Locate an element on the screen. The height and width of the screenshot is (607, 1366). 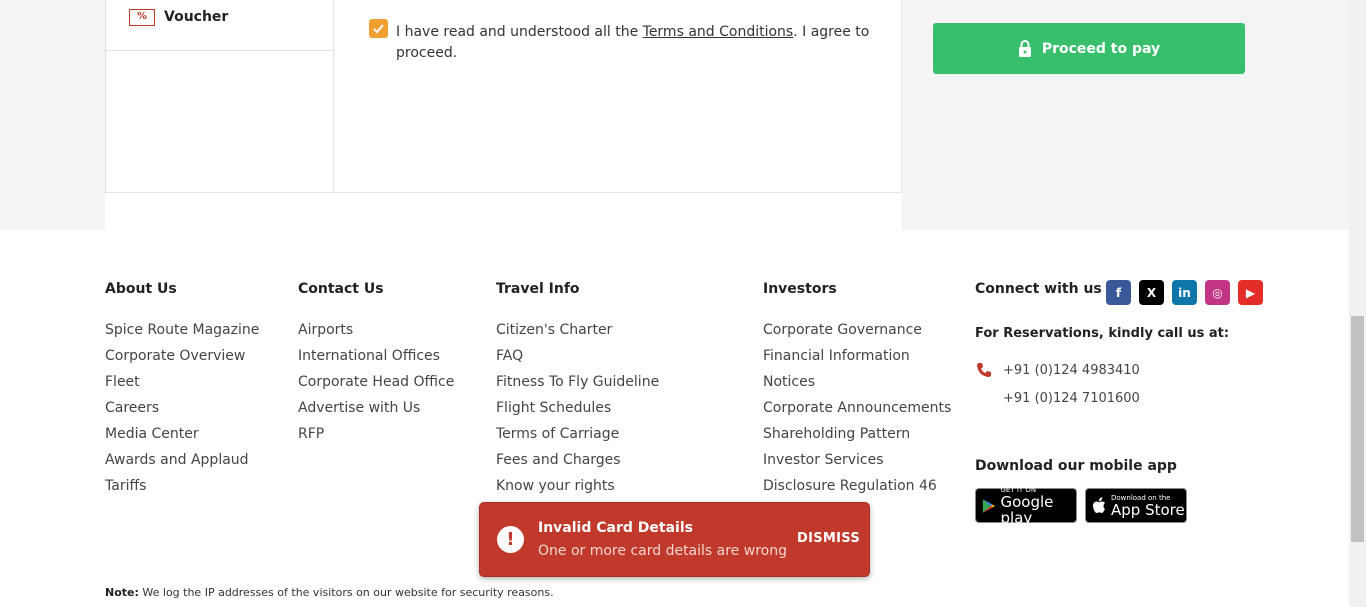
google-play-big: Google play is located at coordinates (1027, 509).